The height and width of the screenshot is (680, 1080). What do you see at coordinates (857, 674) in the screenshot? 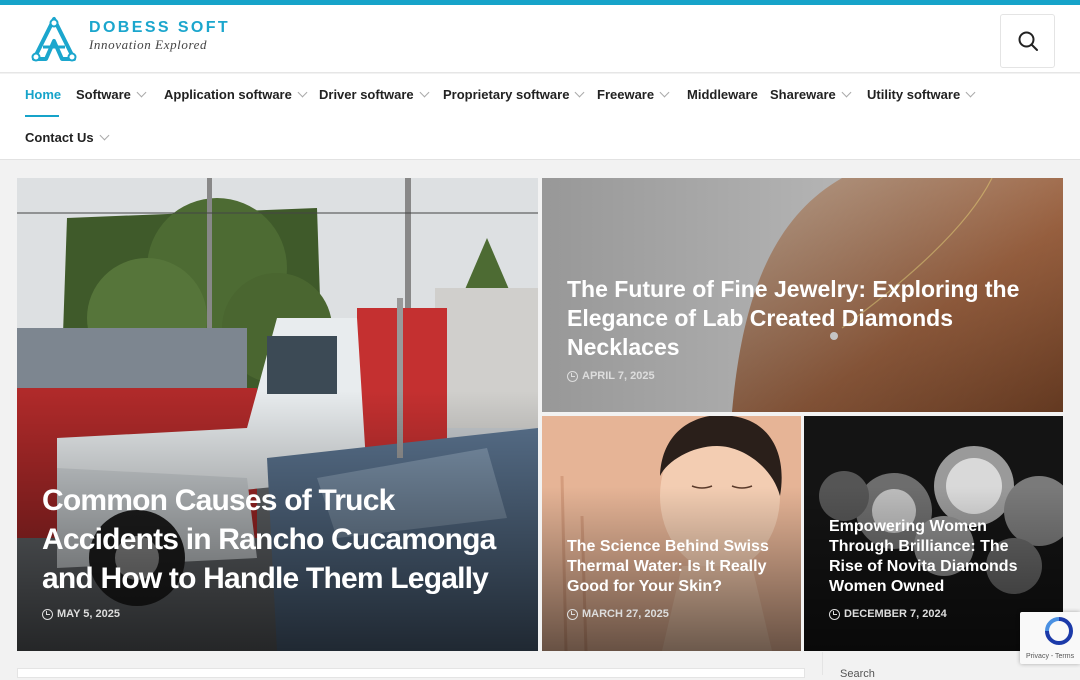
I see `sidebar-search-label: Search` at bounding box center [857, 674].